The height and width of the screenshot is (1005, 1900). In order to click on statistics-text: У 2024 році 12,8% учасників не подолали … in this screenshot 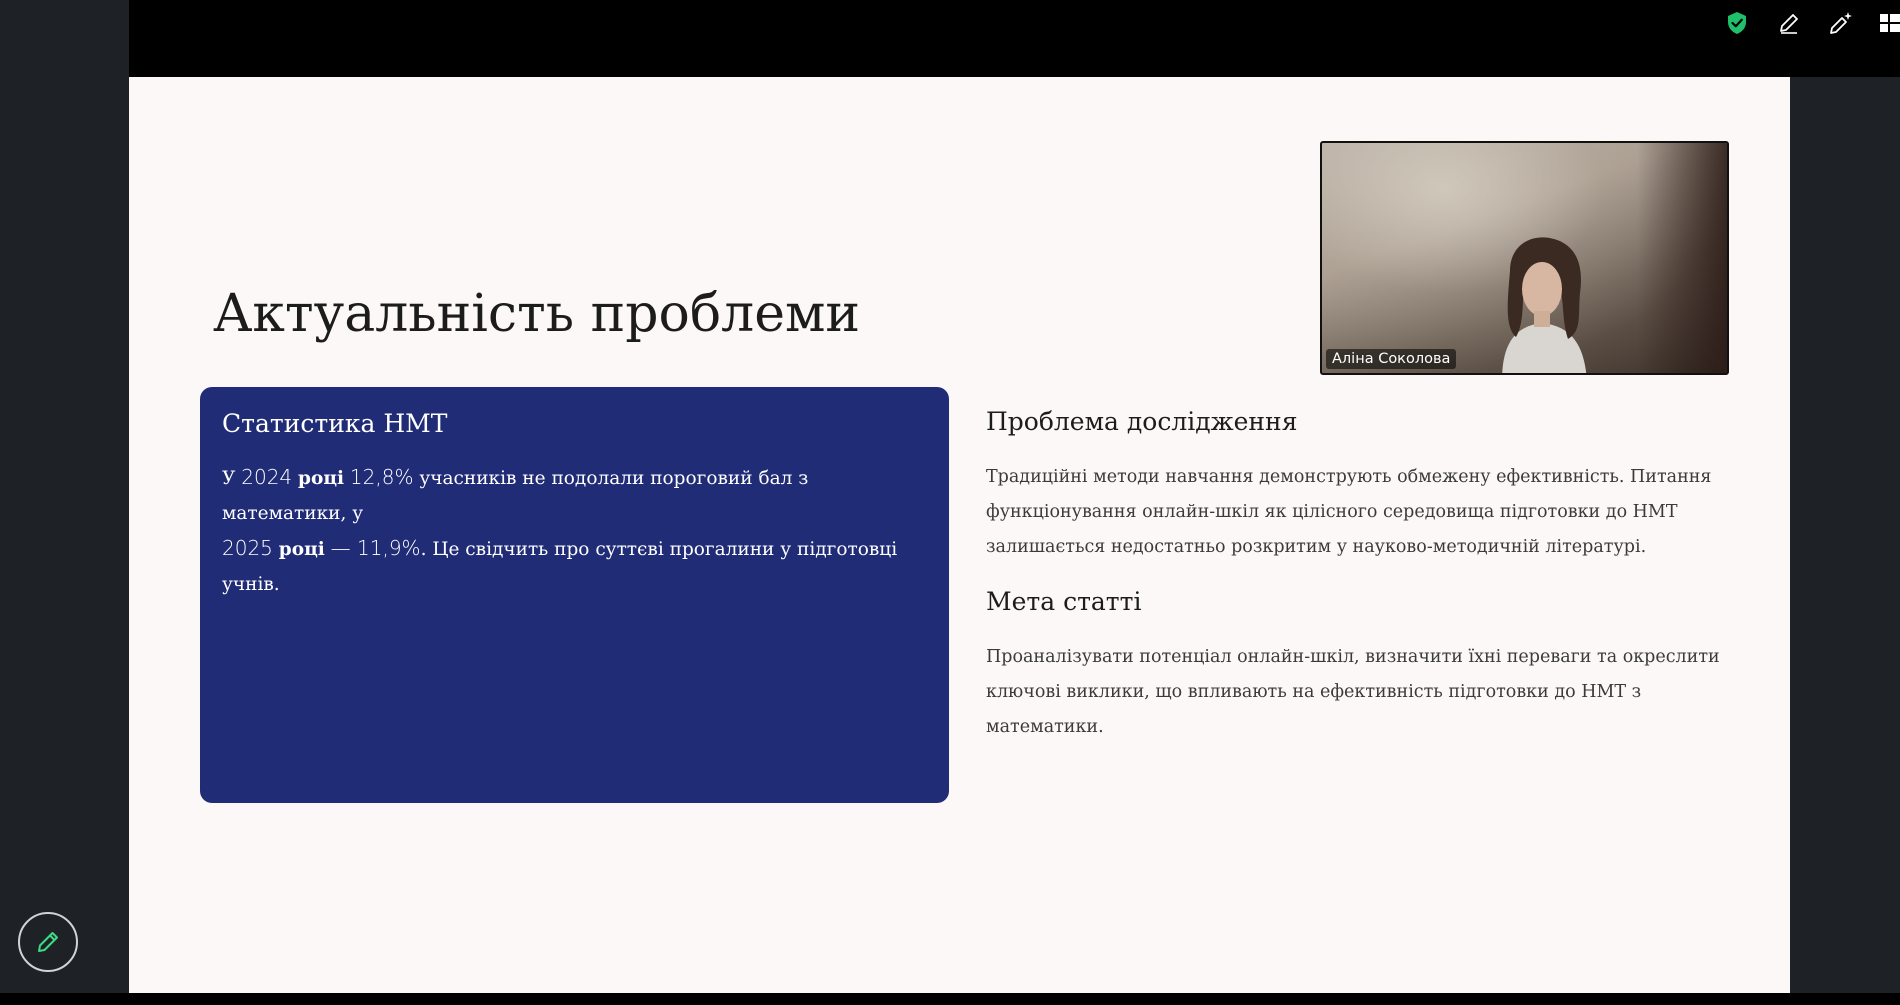, I will do `click(574, 531)`.